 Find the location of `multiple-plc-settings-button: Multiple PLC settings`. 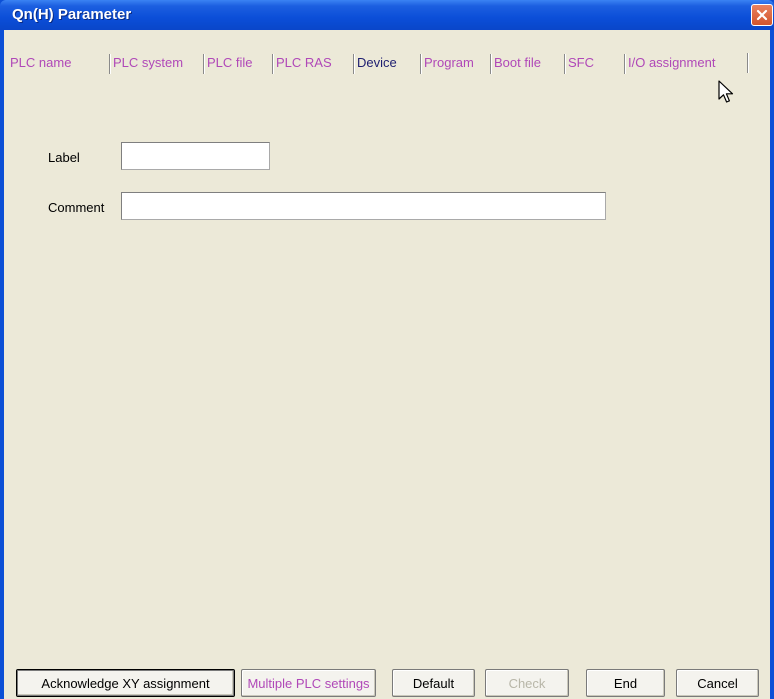

multiple-plc-settings-button: Multiple PLC settings is located at coordinates (308, 683).